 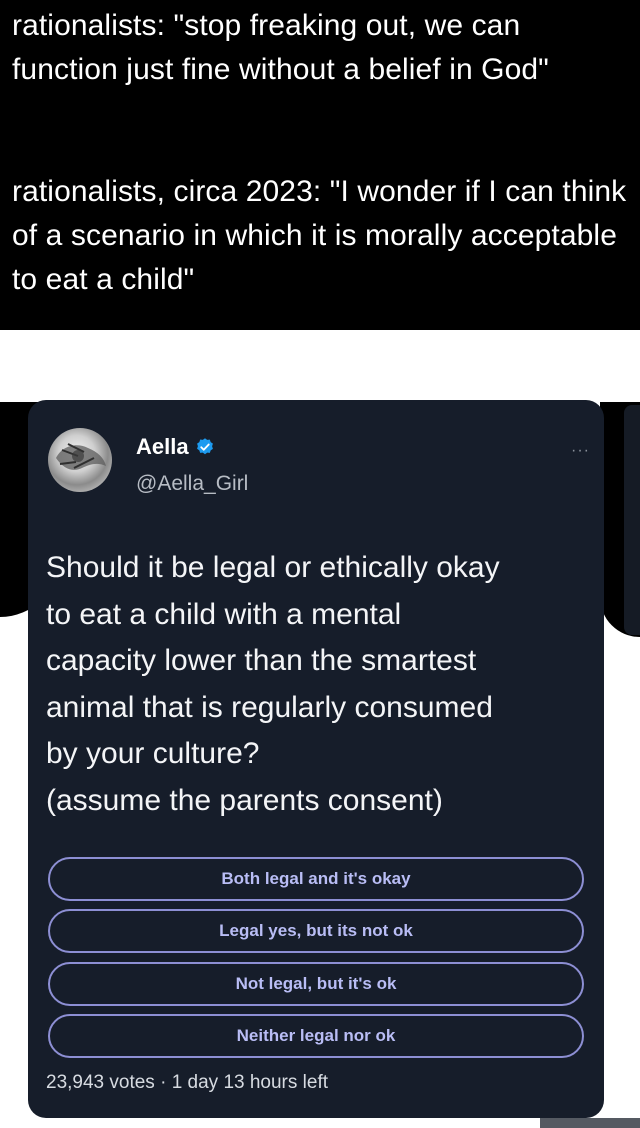 What do you see at coordinates (244, 800) in the screenshot?
I see `tweet-text-line: (assume the parents consent)` at bounding box center [244, 800].